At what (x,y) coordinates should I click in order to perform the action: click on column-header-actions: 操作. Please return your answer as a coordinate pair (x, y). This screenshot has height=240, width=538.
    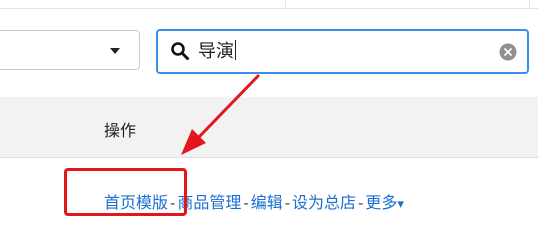
    Looking at the image, I should click on (120, 131).